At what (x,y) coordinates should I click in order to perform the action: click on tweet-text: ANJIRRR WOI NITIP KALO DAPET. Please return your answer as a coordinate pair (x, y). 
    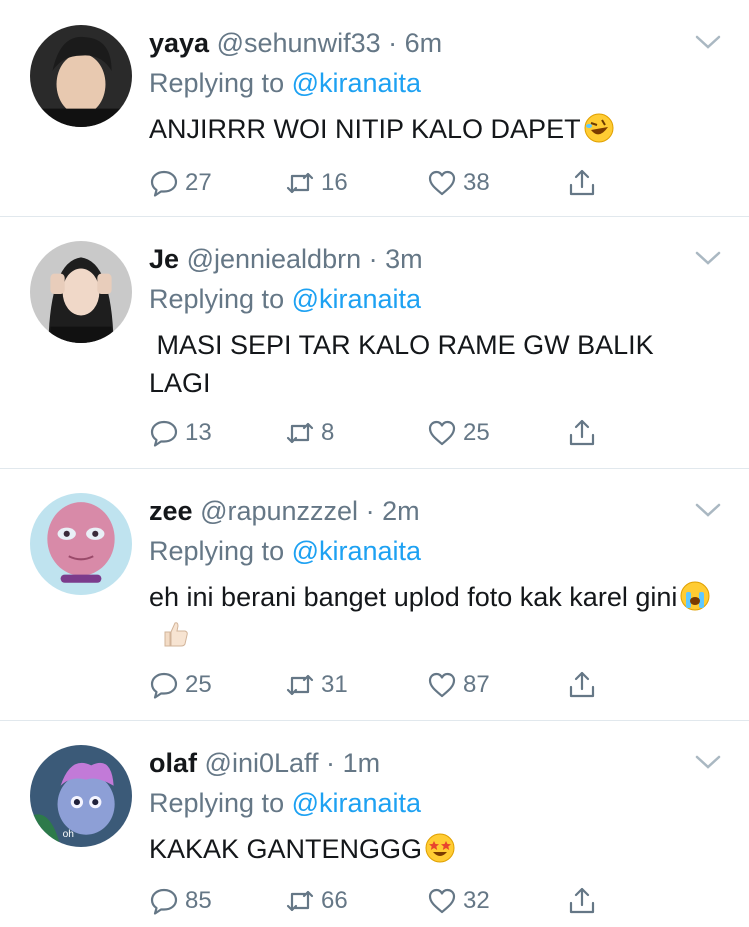
    Looking at the image, I should click on (434, 129).